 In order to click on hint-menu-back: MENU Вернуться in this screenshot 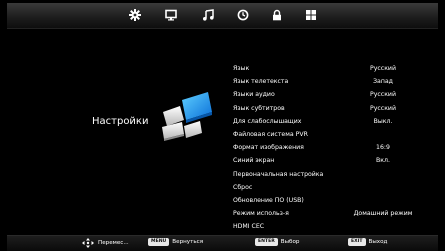, I will do `click(175, 242)`.